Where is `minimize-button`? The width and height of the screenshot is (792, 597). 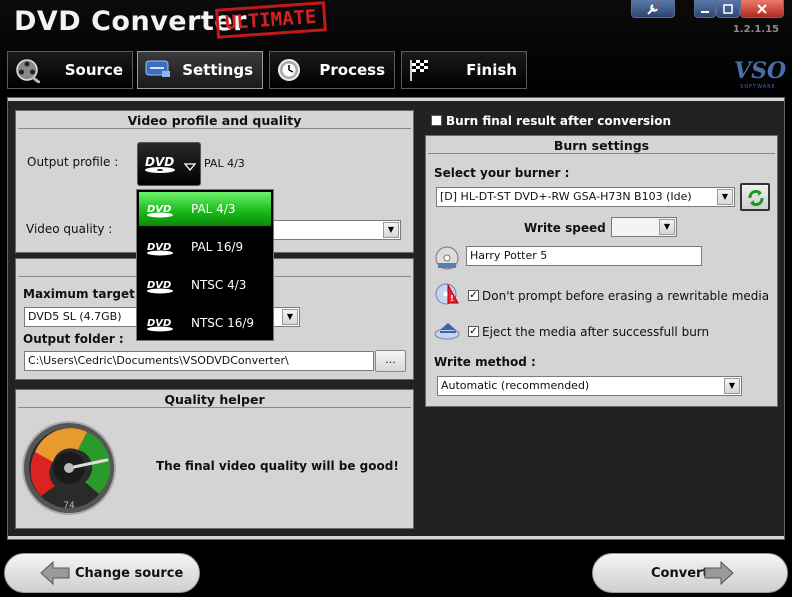
minimize-button is located at coordinates (705, 9).